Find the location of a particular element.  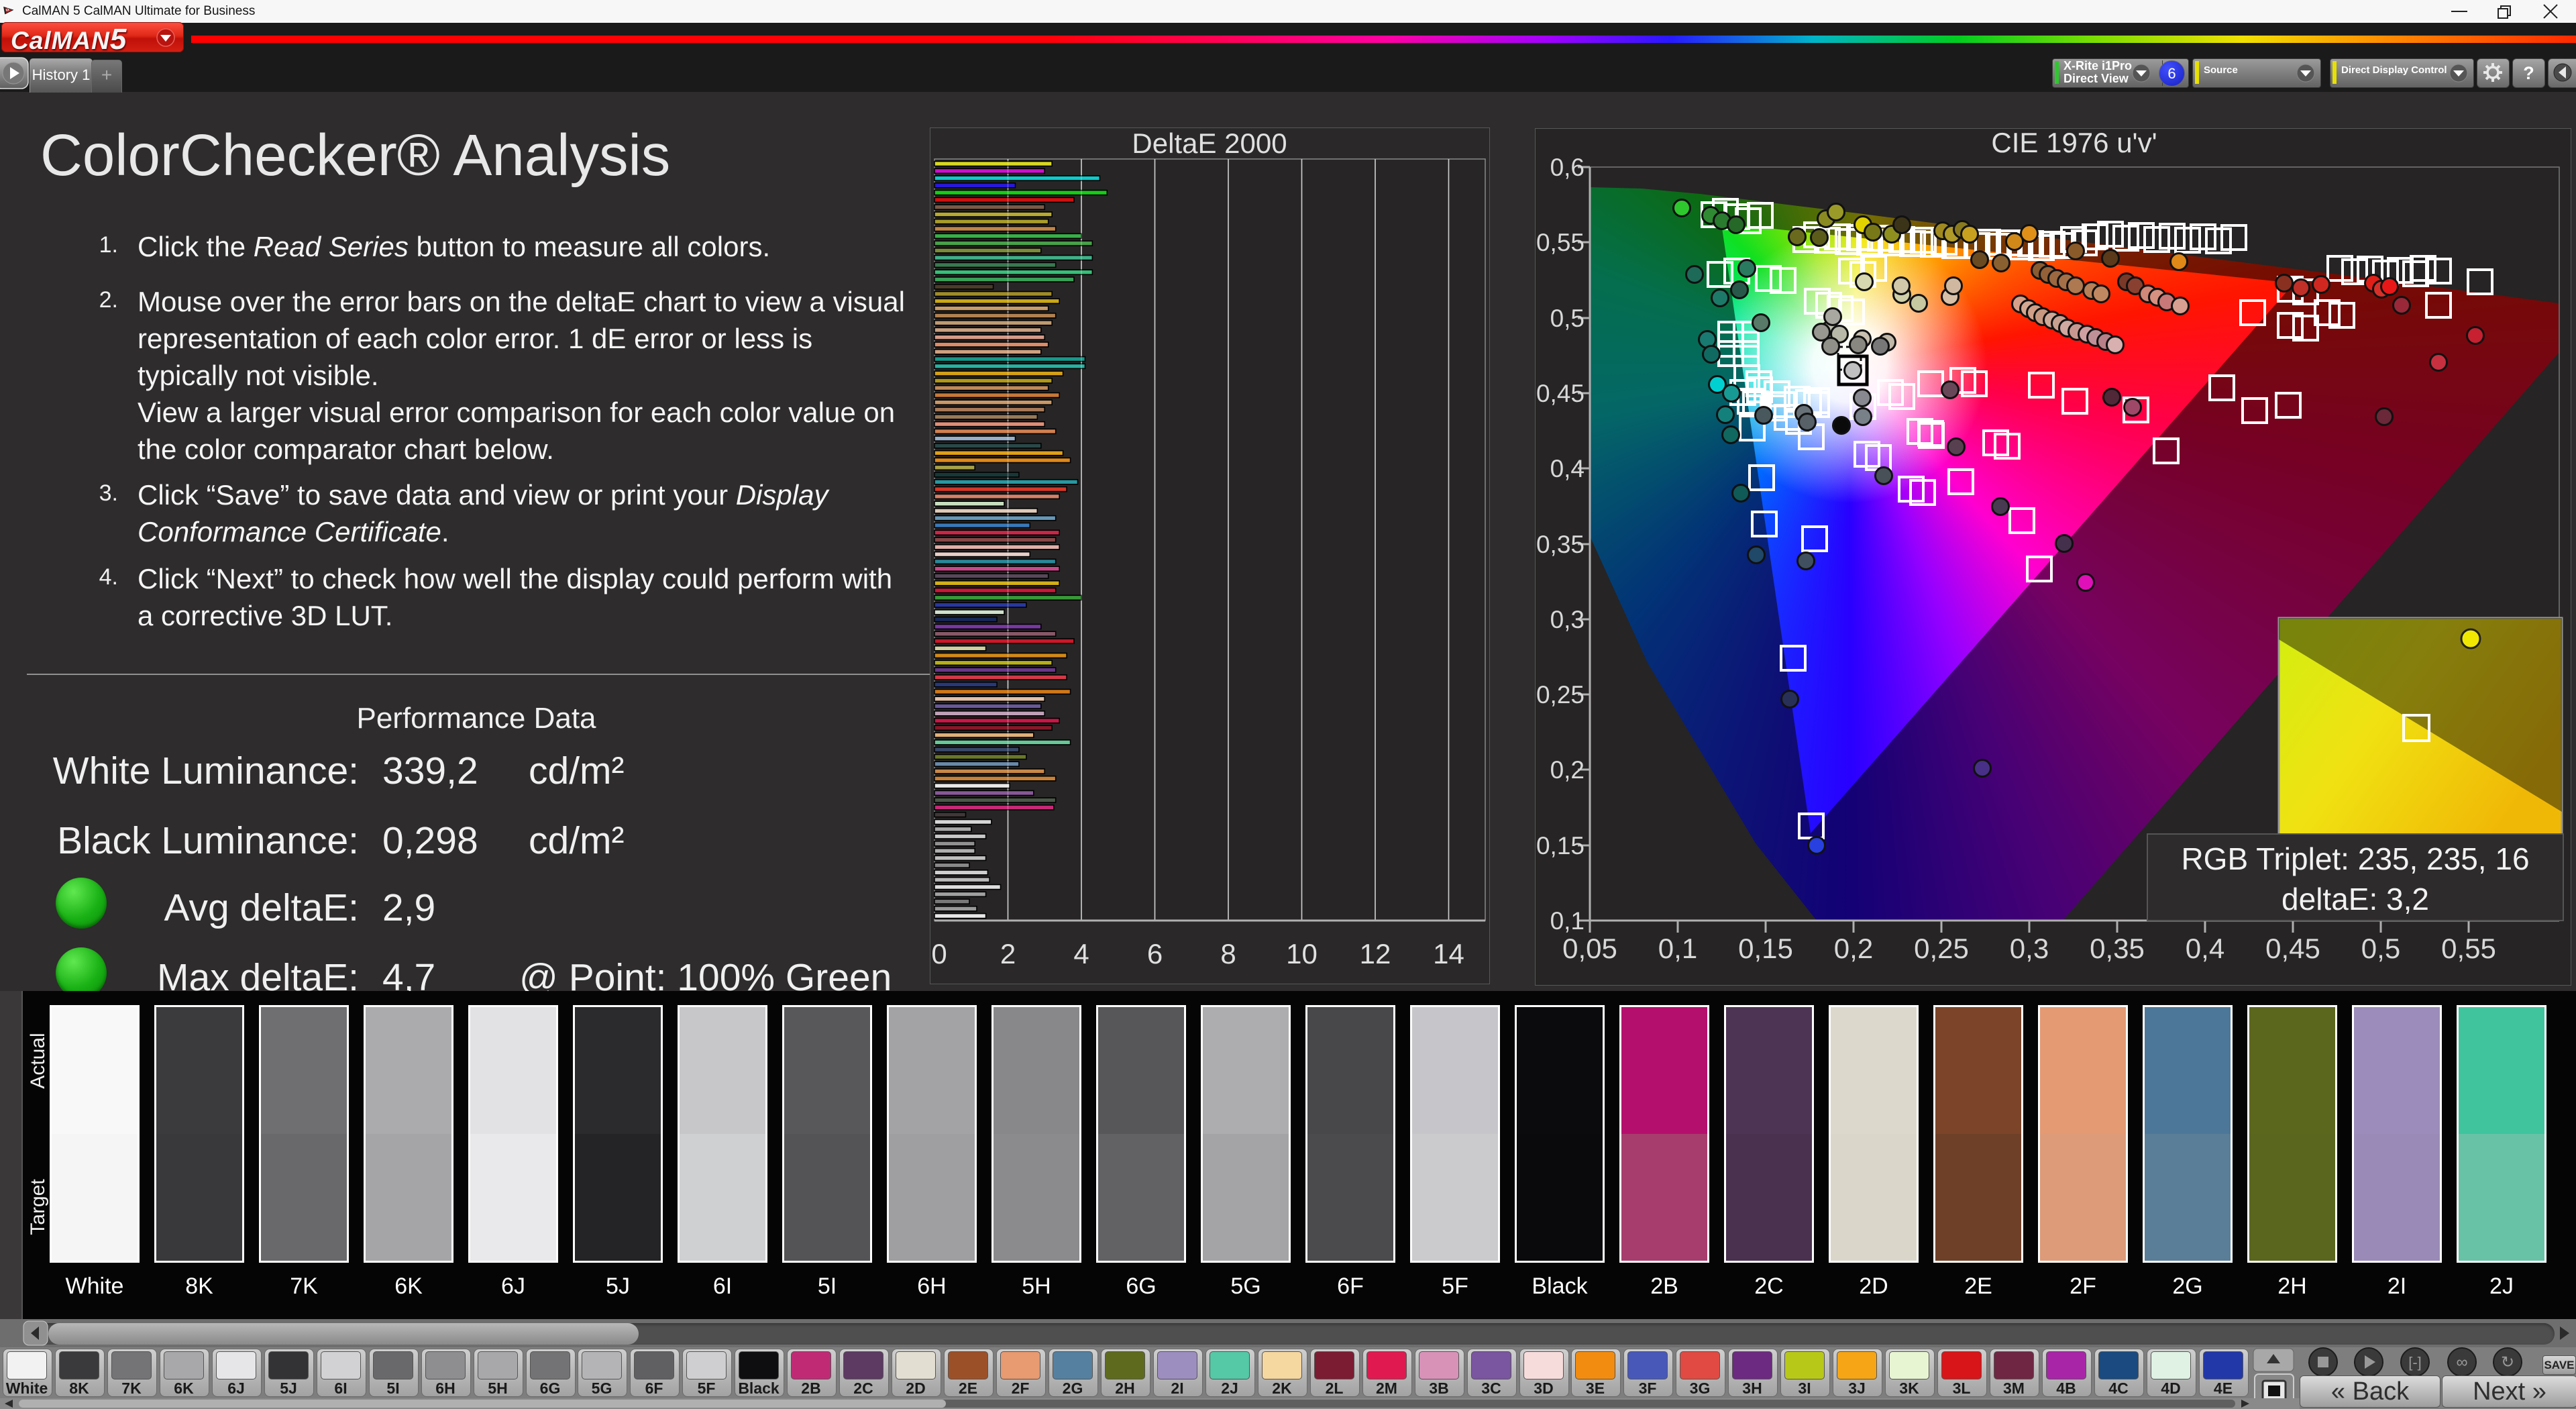

svg-text: 10 is located at coordinates (1302, 954).